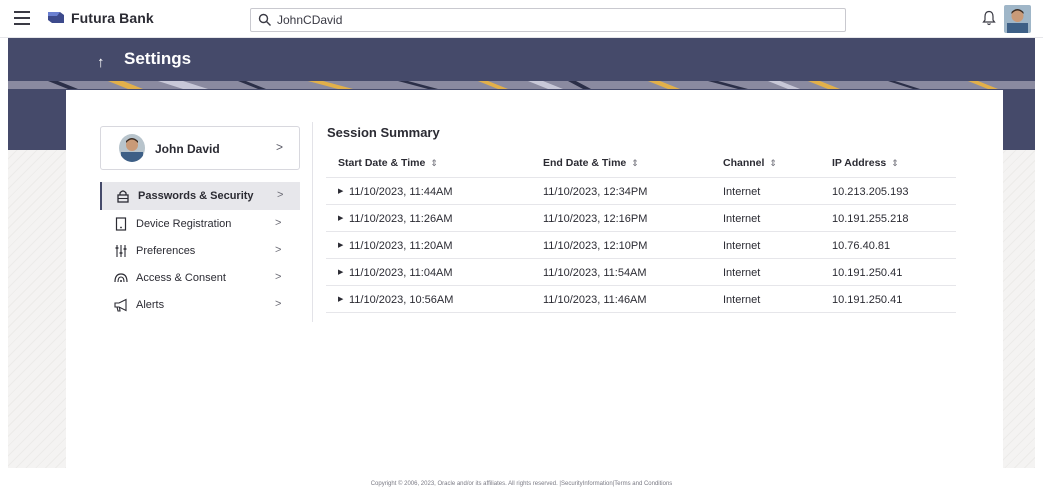 This screenshot has height=489, width=1043. What do you see at coordinates (120, 305) in the screenshot?
I see `megaphone-icon` at bounding box center [120, 305].